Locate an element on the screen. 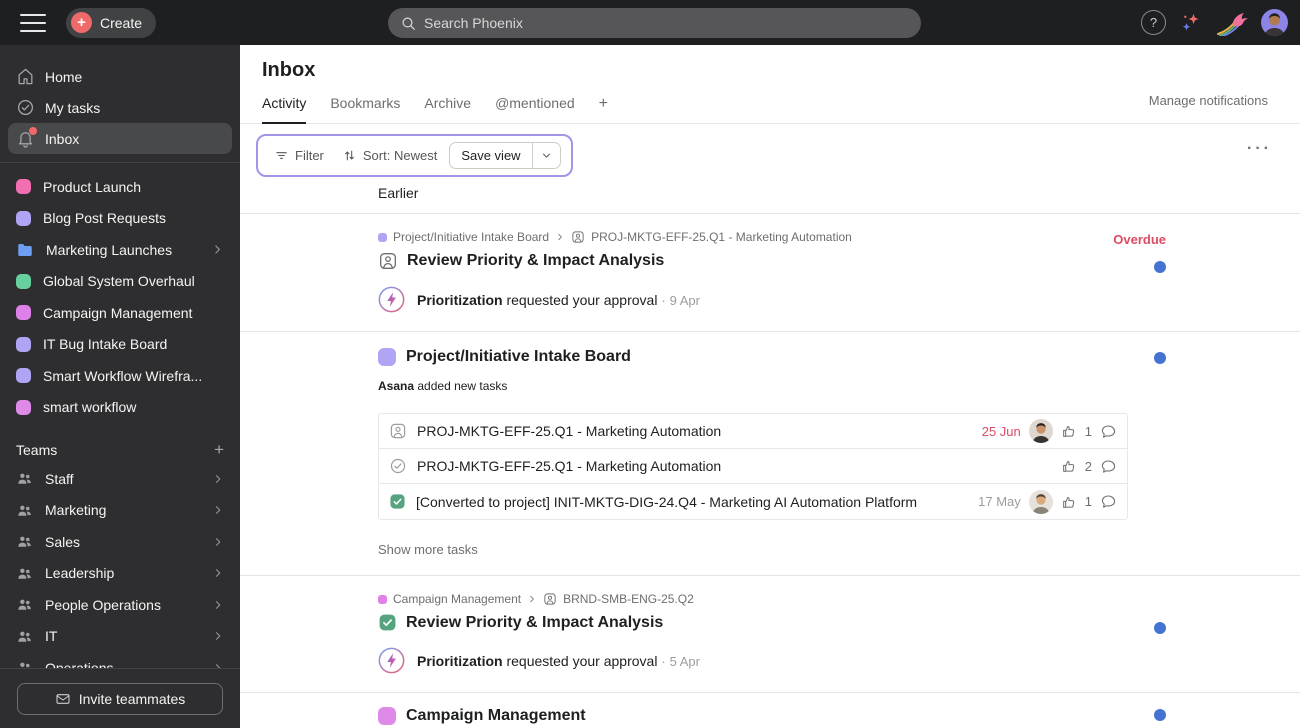 This screenshot has height=728, width=1300. sidebar-divider is located at coordinates (120, 162).